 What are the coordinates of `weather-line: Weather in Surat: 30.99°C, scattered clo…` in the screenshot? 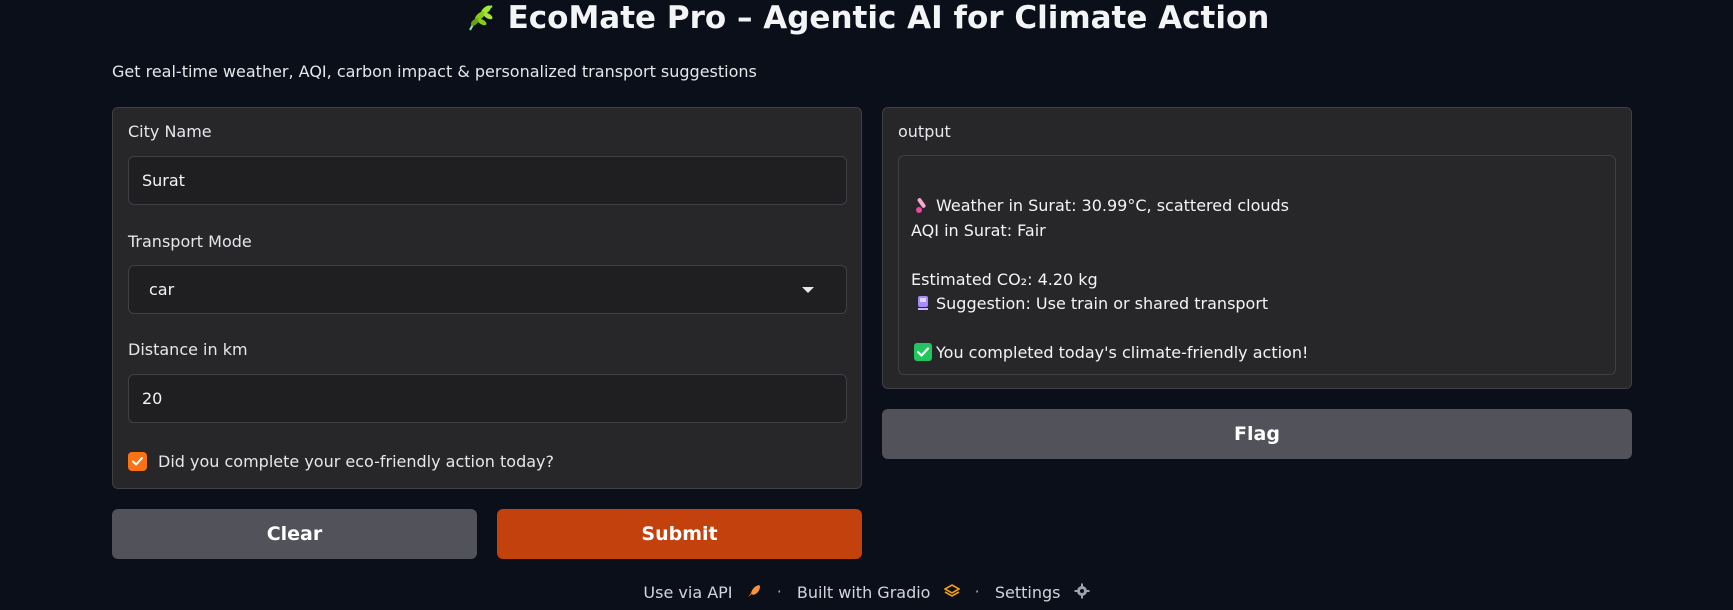 It's located at (1257, 206).